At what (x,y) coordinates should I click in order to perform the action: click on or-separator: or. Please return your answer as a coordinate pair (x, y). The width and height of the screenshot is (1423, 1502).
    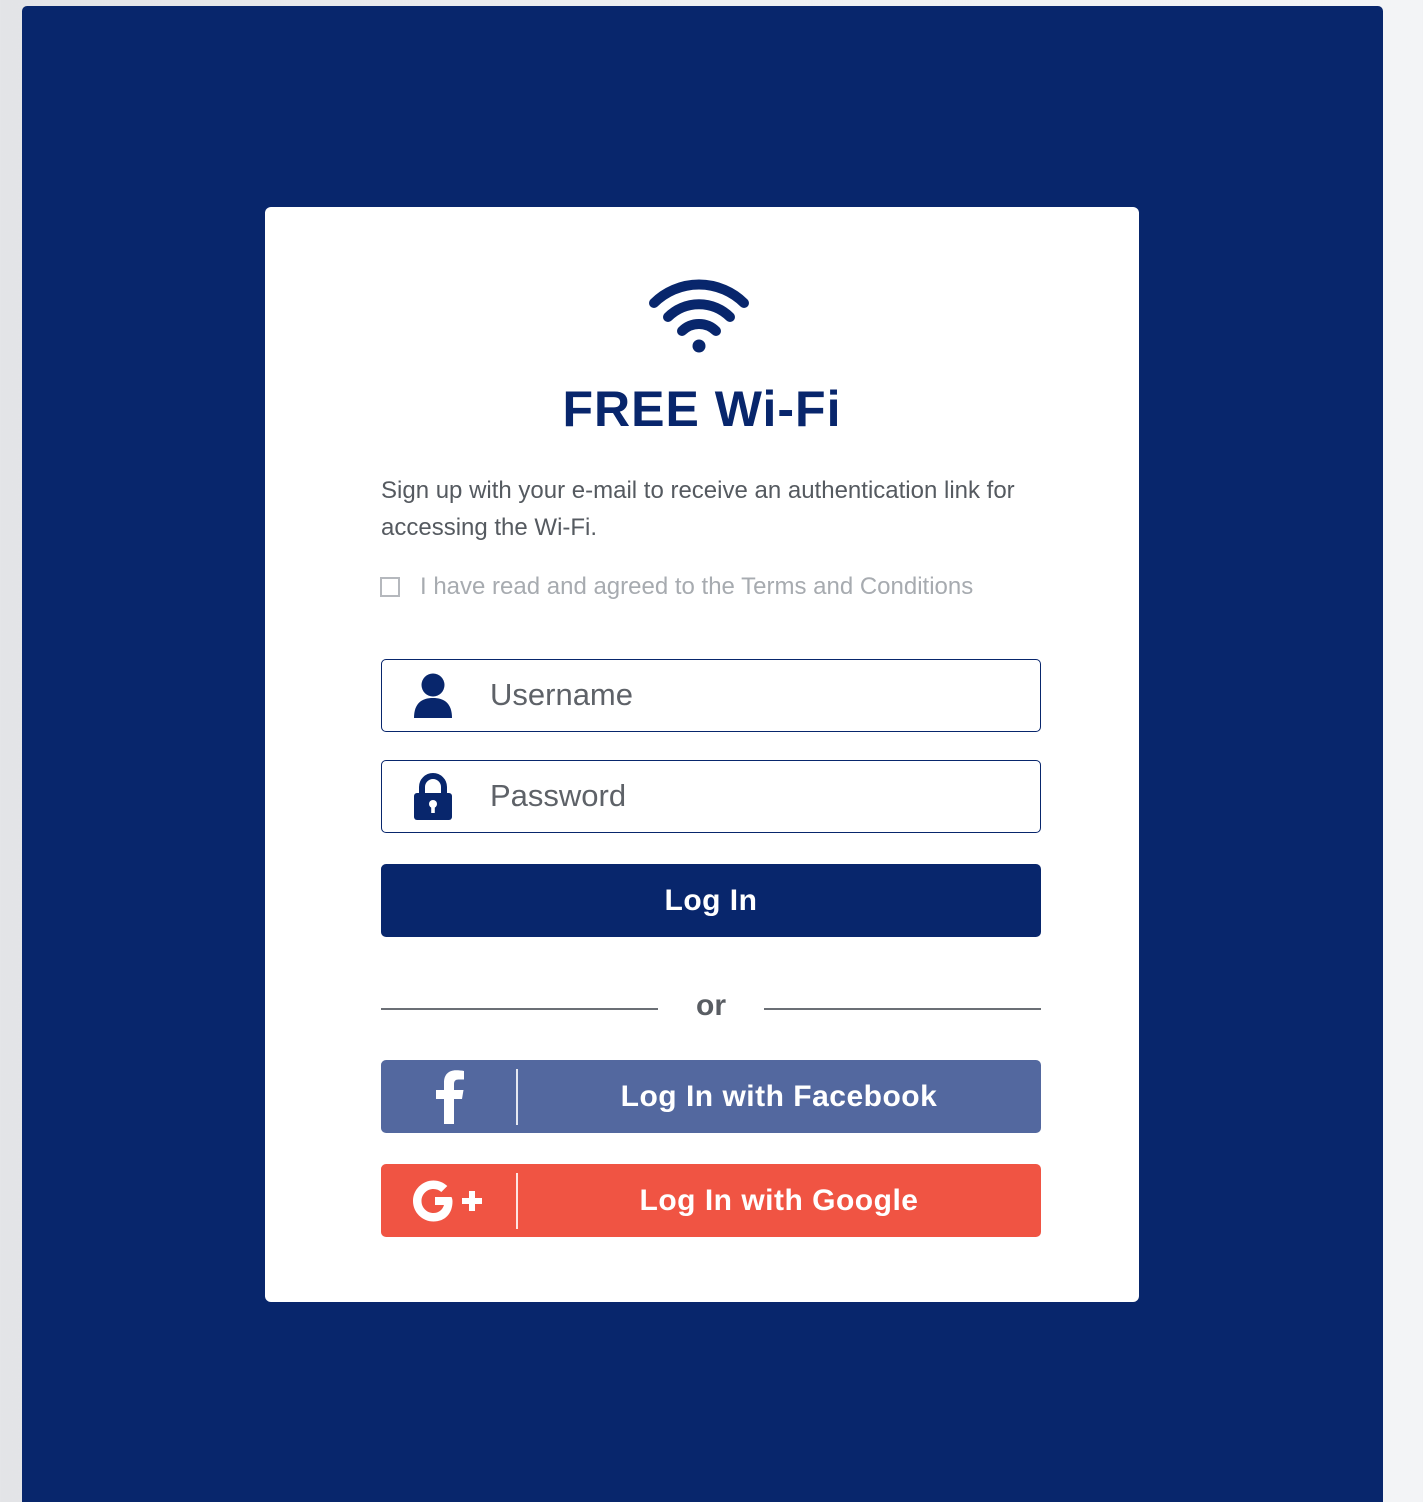
    Looking at the image, I should click on (711, 1007).